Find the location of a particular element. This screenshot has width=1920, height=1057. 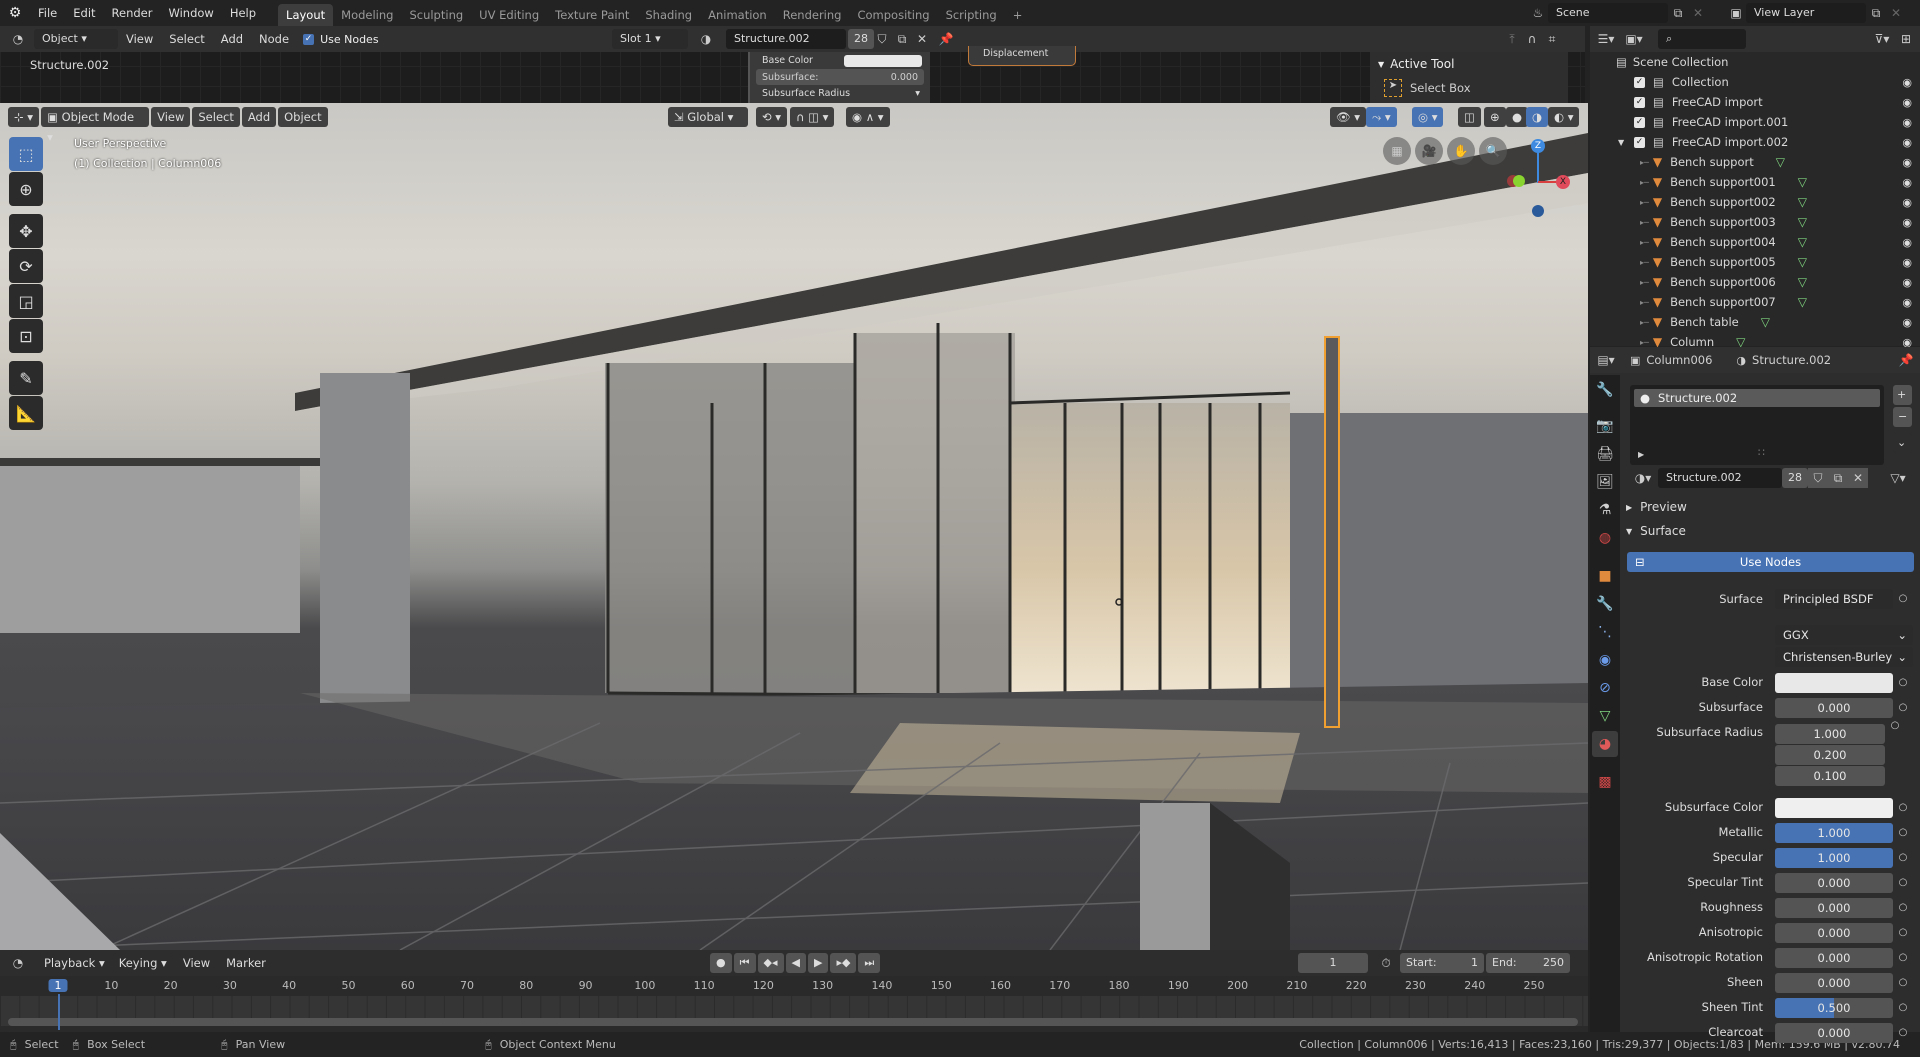

tab-layout: Layout is located at coordinates (306, 15).